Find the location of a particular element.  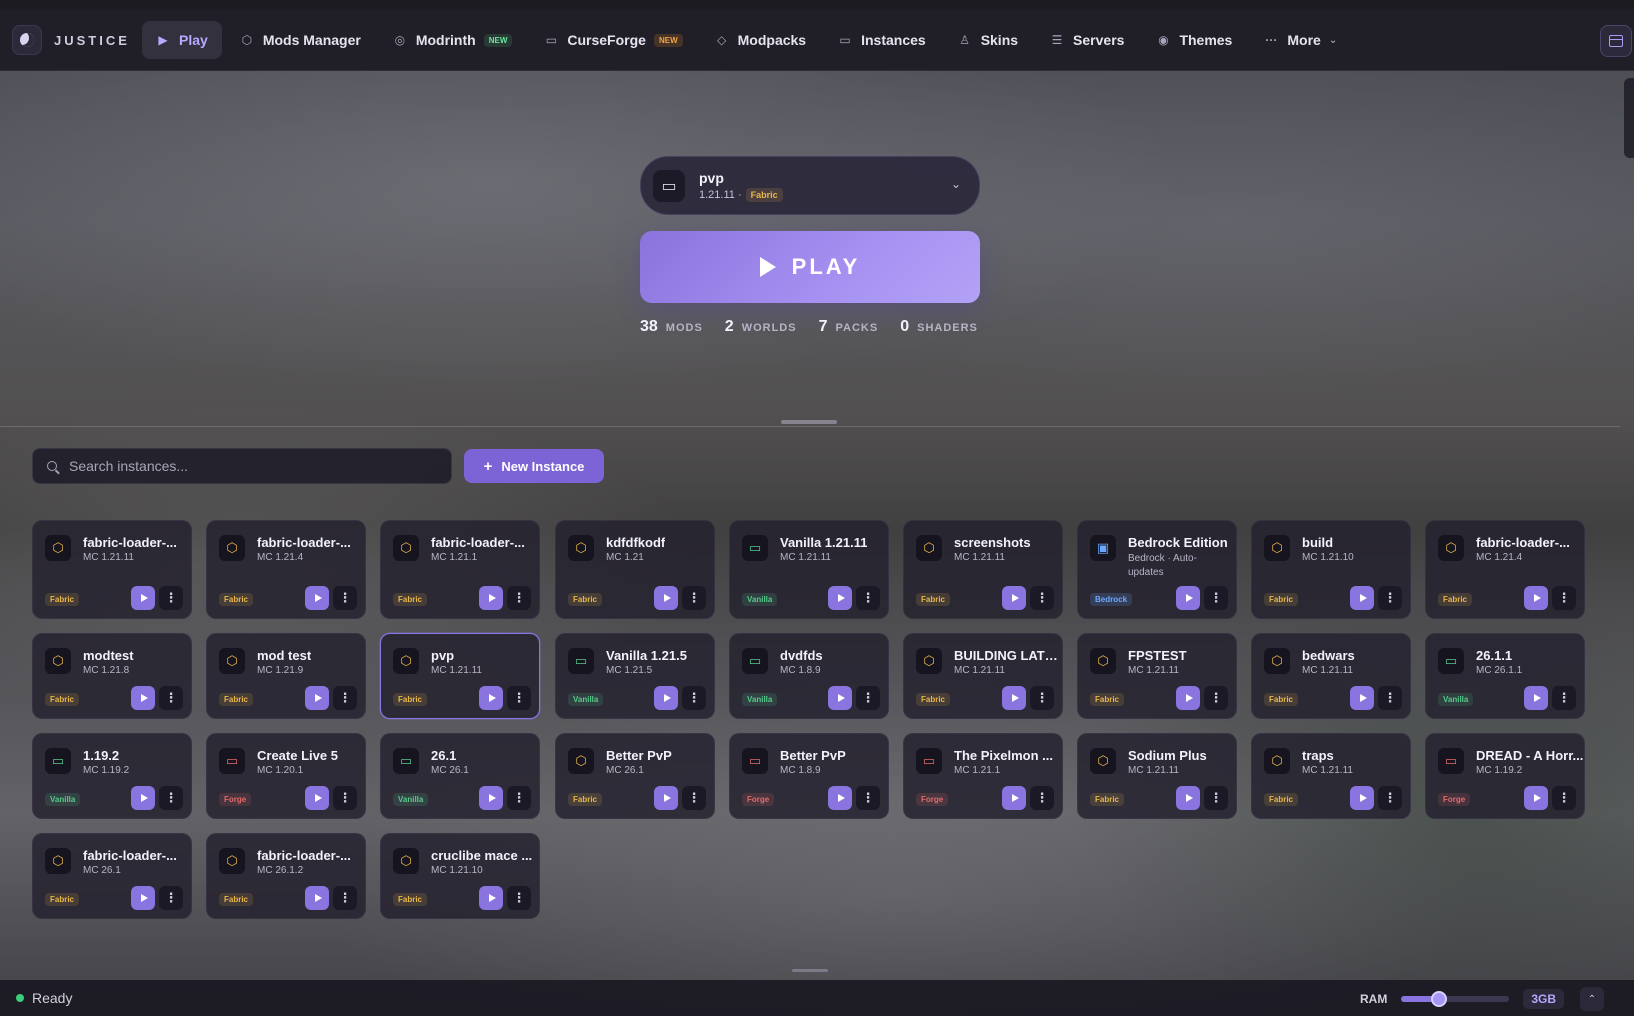

nav-modrinth: ◎ Modrinth NEW is located at coordinates (453, 40).